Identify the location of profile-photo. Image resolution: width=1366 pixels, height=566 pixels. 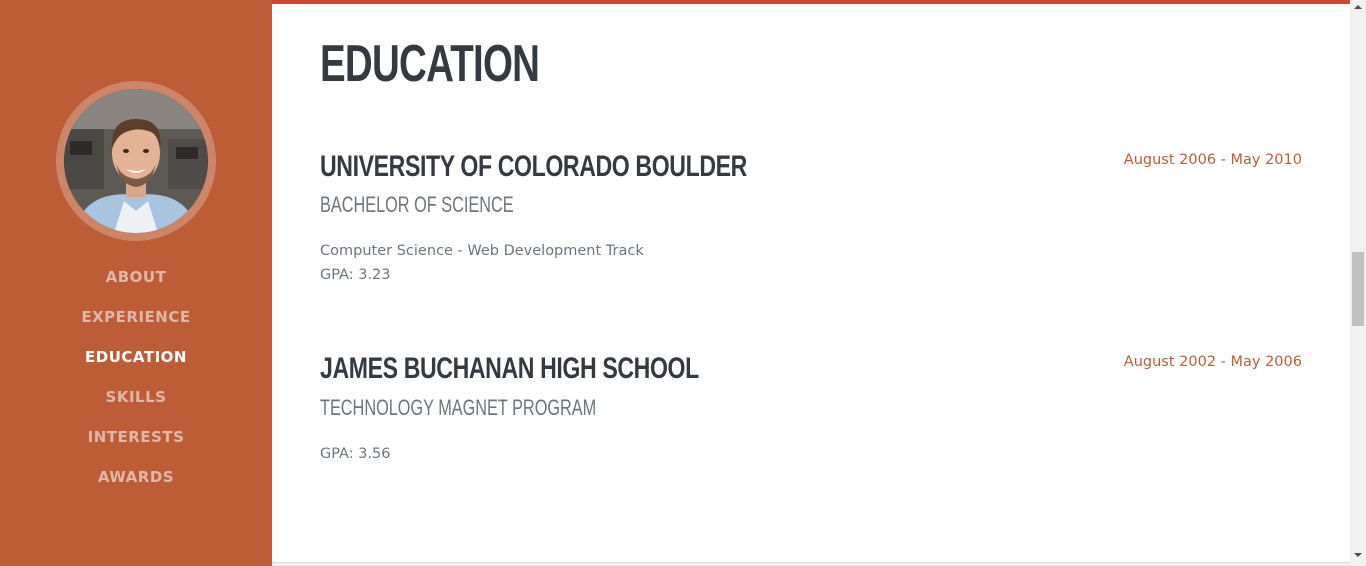
(136, 161).